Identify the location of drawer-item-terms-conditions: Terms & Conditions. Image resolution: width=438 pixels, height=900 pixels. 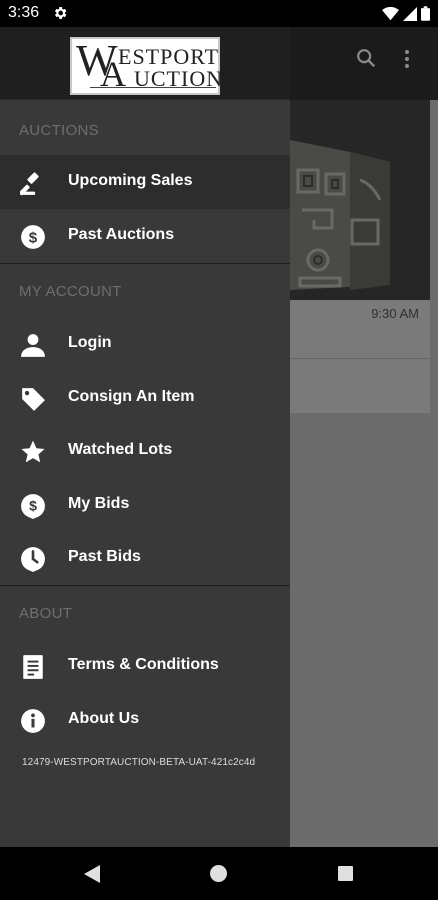
(145, 666).